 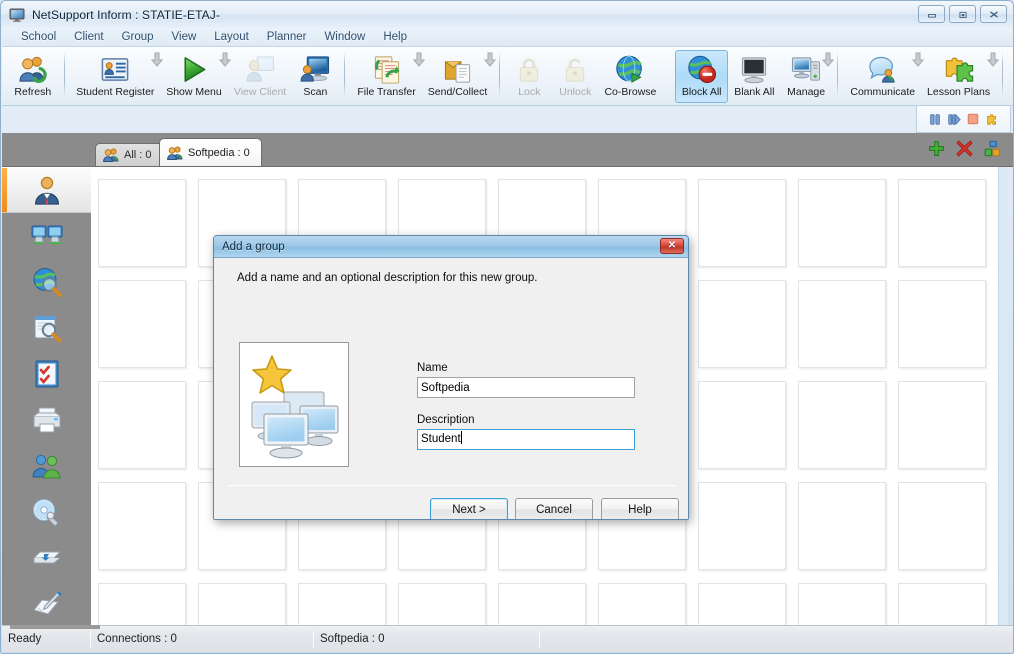 What do you see at coordinates (526, 439) in the screenshot?
I see `description-input: Student` at bounding box center [526, 439].